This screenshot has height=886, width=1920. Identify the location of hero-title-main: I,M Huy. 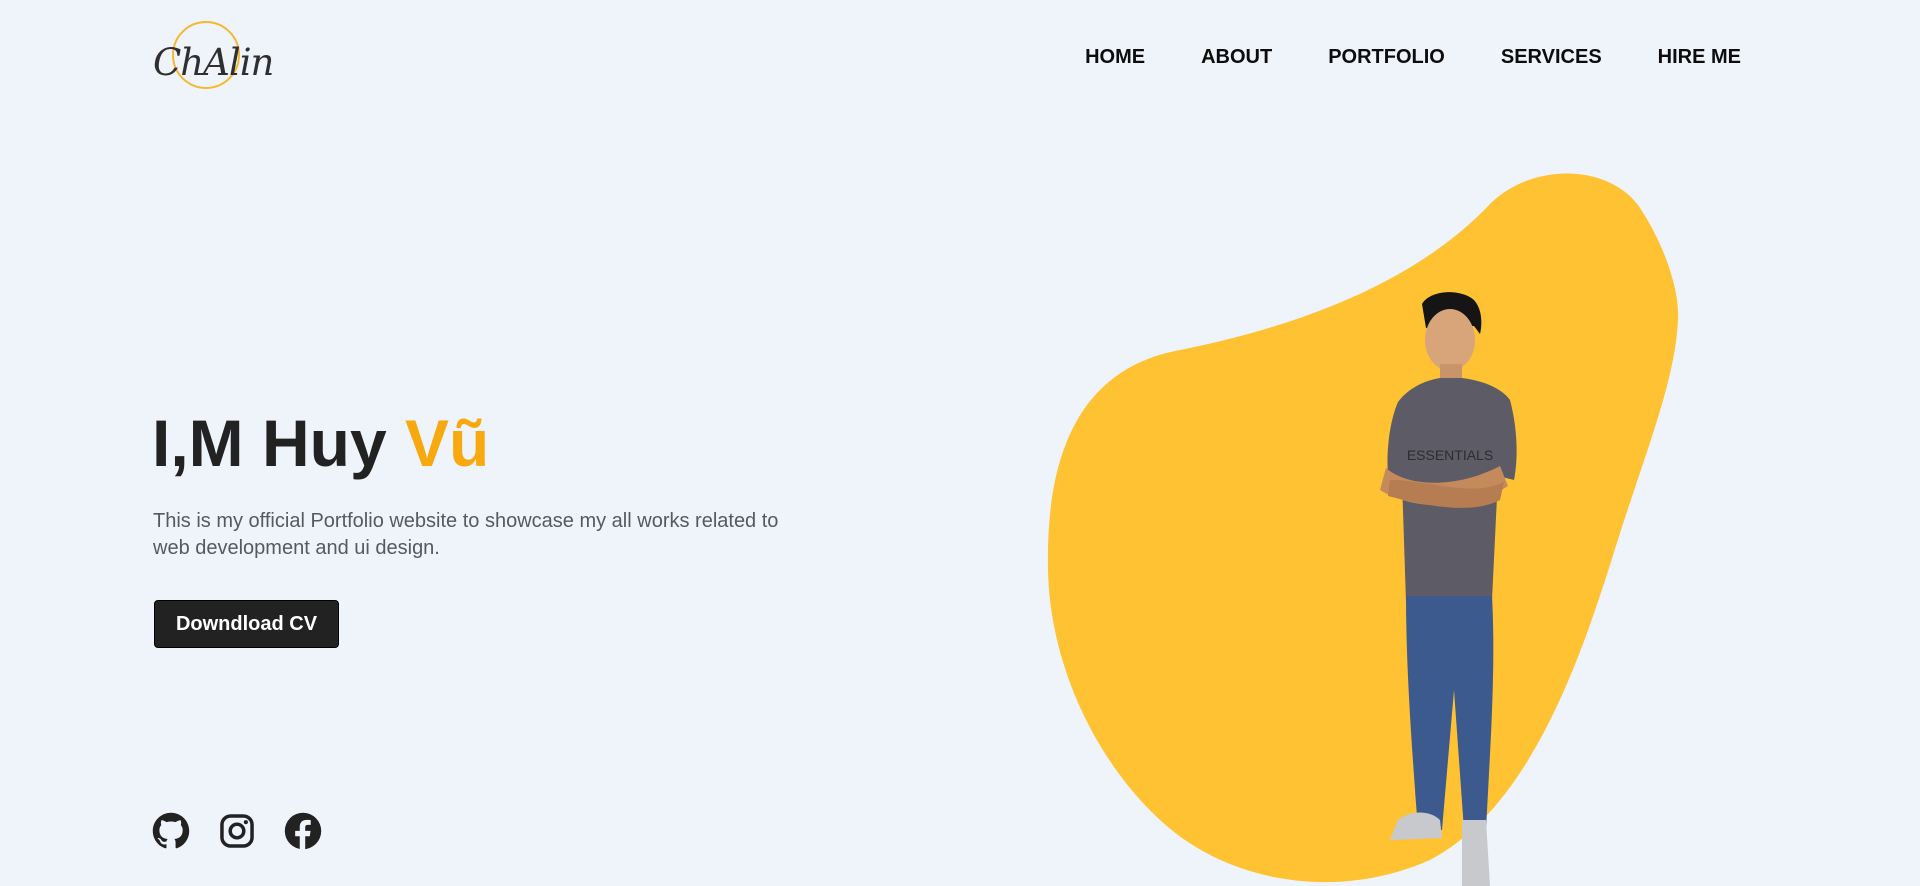
(279, 443).